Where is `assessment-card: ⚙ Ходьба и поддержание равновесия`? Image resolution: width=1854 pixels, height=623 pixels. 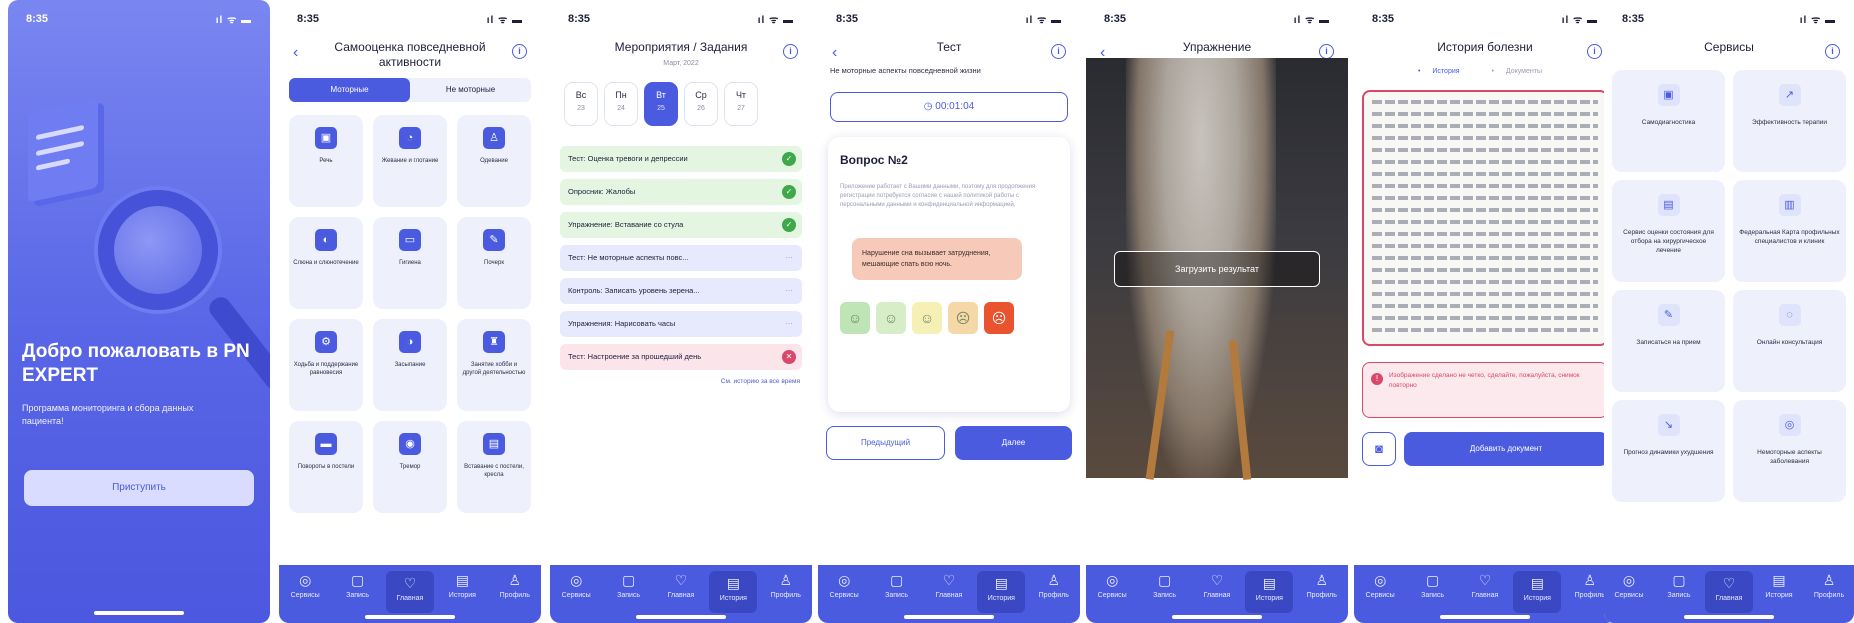
assessment-card: ⚙ Ходьба и поддержание равновесия is located at coordinates (326, 365).